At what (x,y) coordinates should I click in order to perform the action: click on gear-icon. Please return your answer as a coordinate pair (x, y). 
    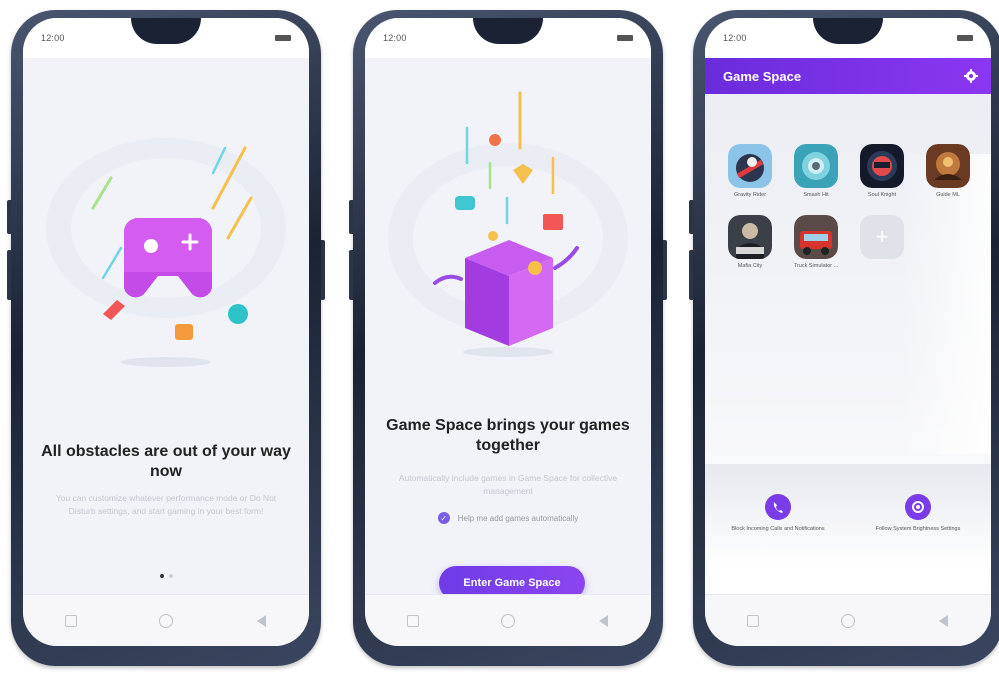
    Looking at the image, I should click on (971, 76).